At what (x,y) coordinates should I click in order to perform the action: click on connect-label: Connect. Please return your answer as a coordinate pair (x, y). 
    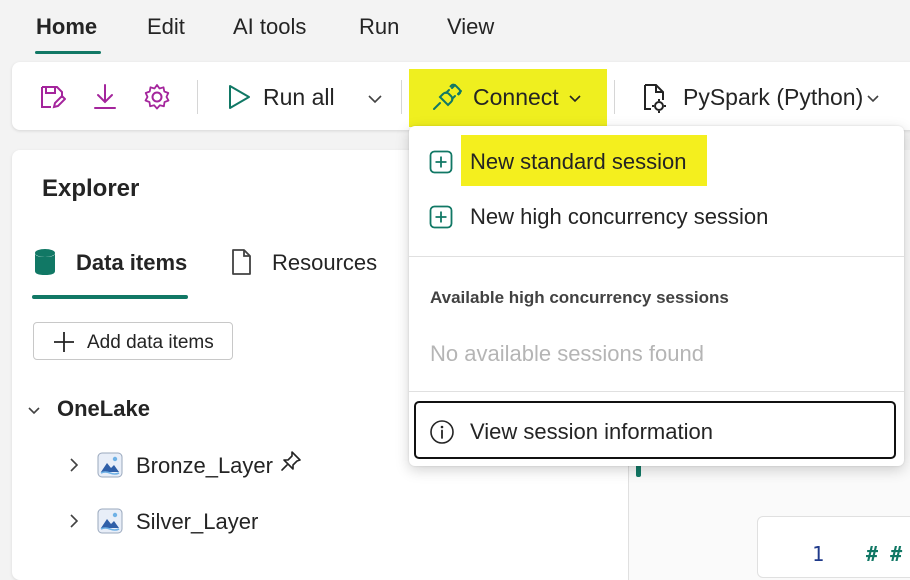
    Looking at the image, I should click on (516, 97).